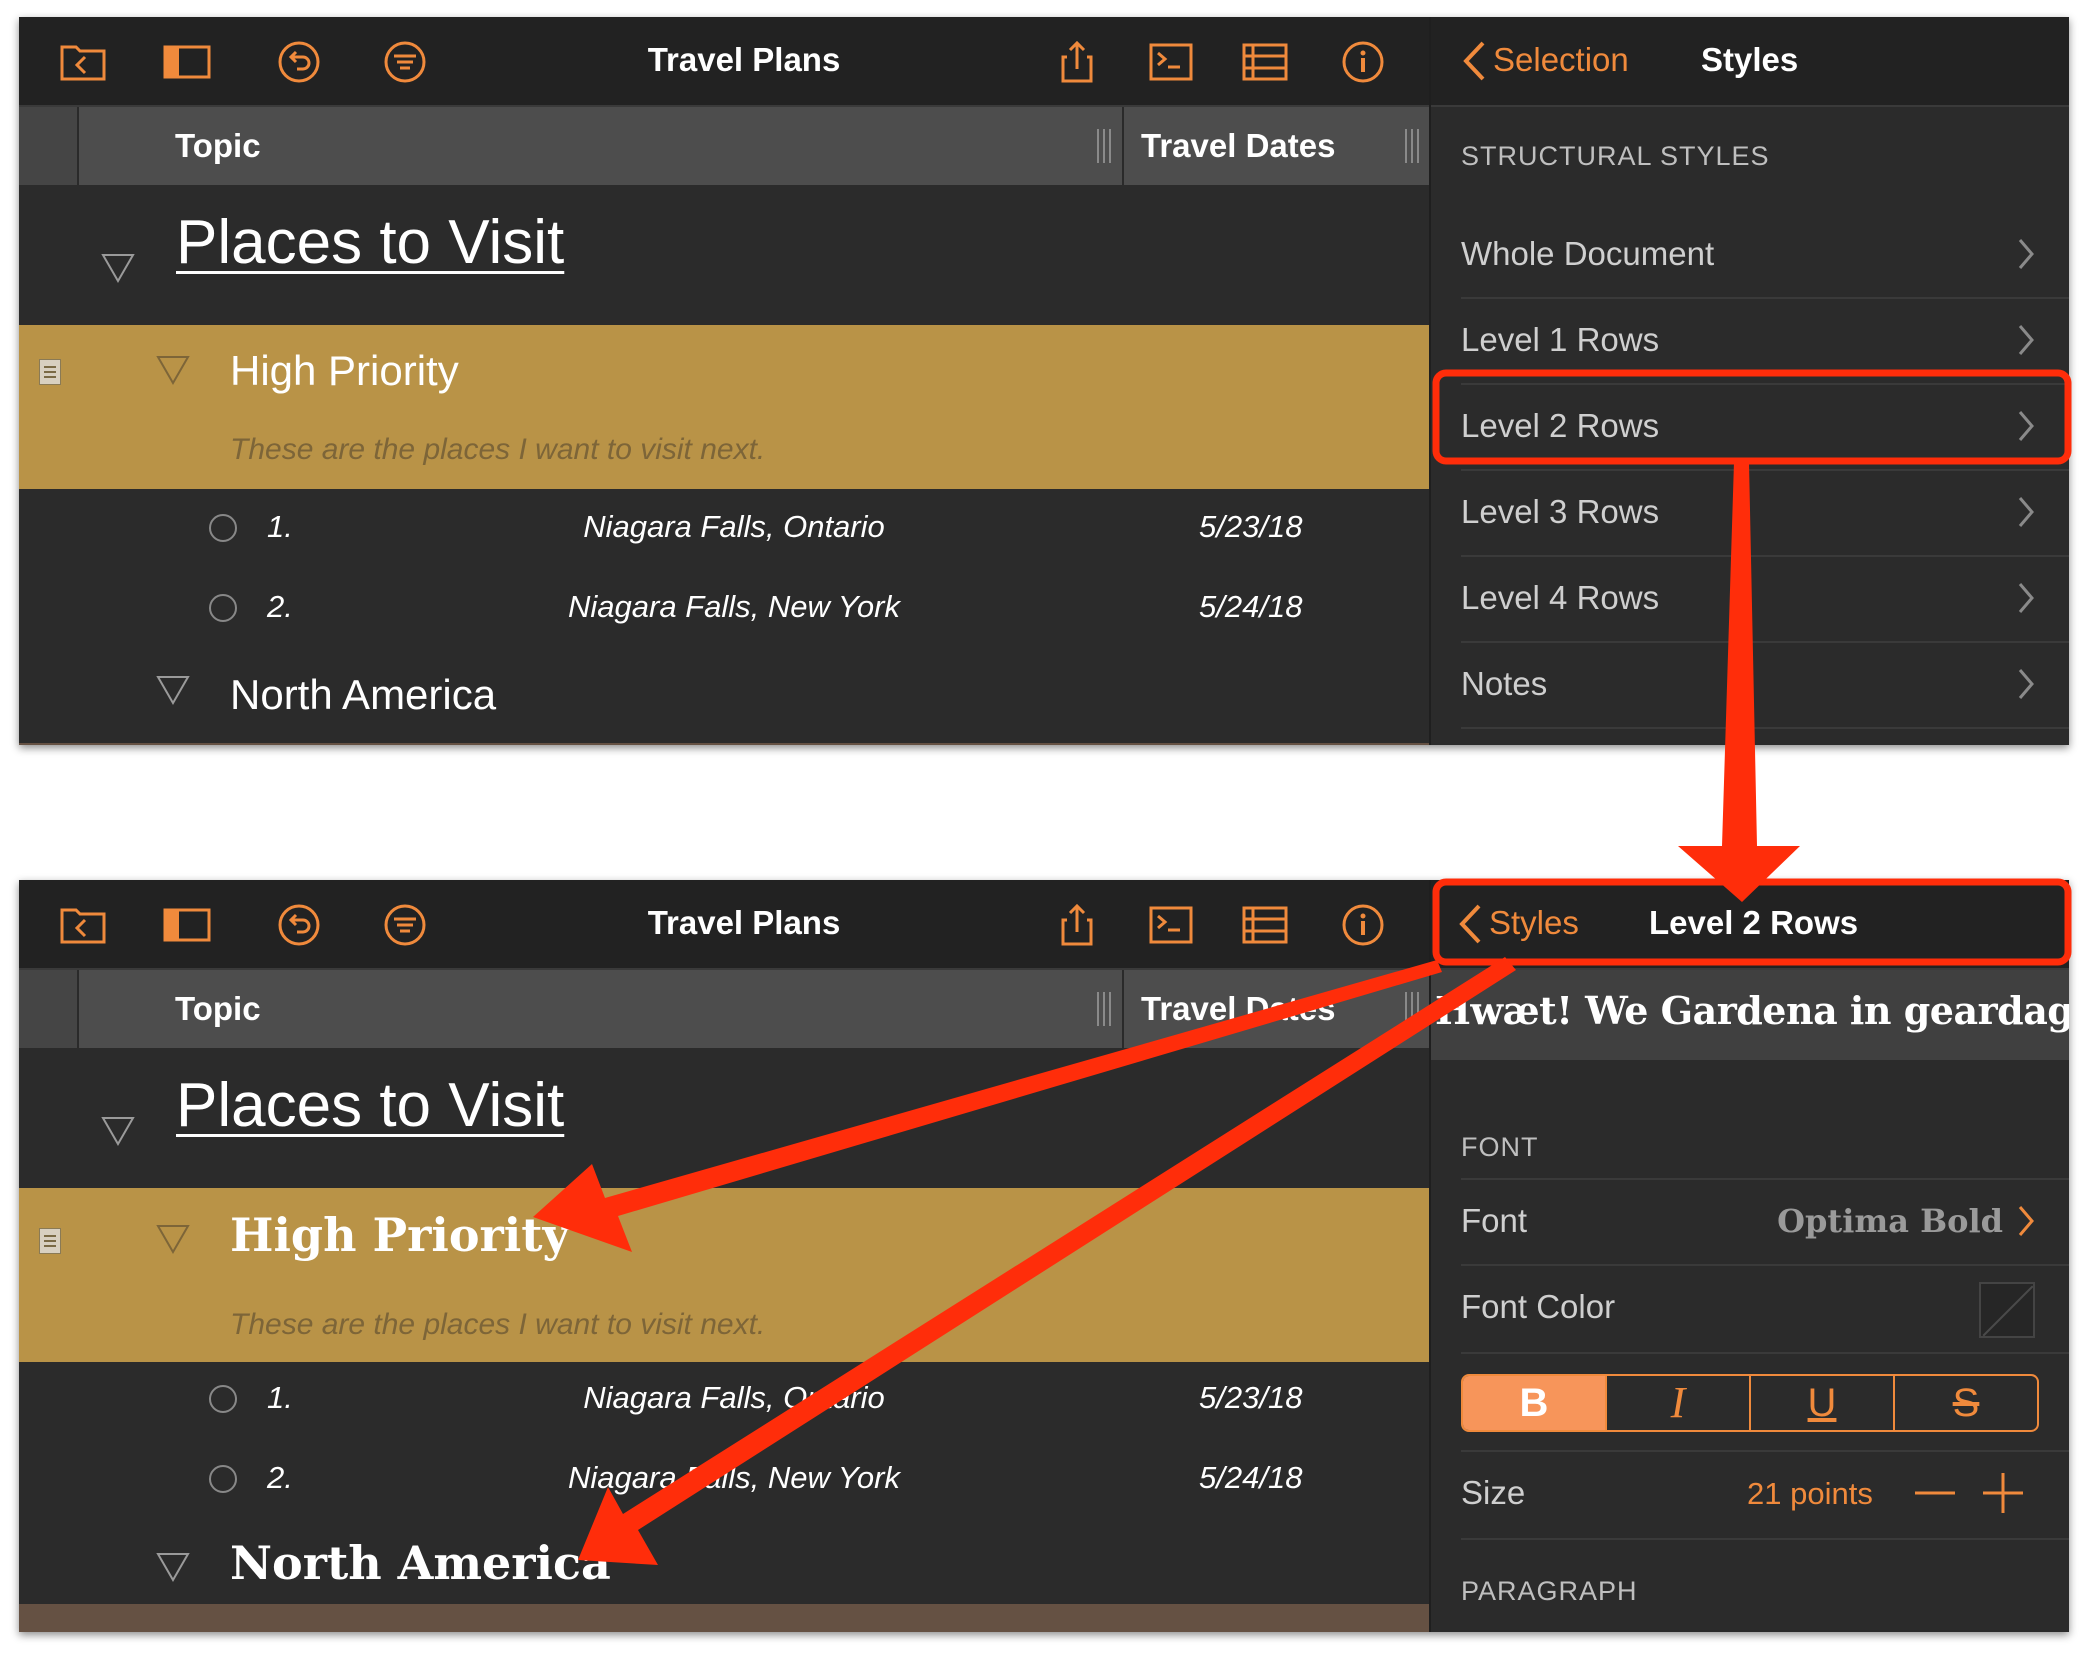 This screenshot has width=2088, height=1654. What do you see at coordinates (1560, 425) in the screenshot?
I see `style-row-label: Level 2 Rows` at bounding box center [1560, 425].